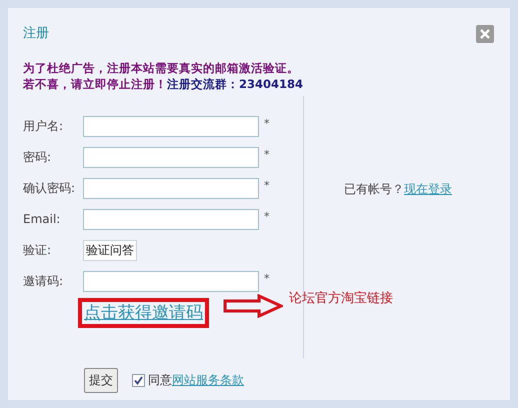  I want to click on field-label: 确认密码:, so click(49, 188).